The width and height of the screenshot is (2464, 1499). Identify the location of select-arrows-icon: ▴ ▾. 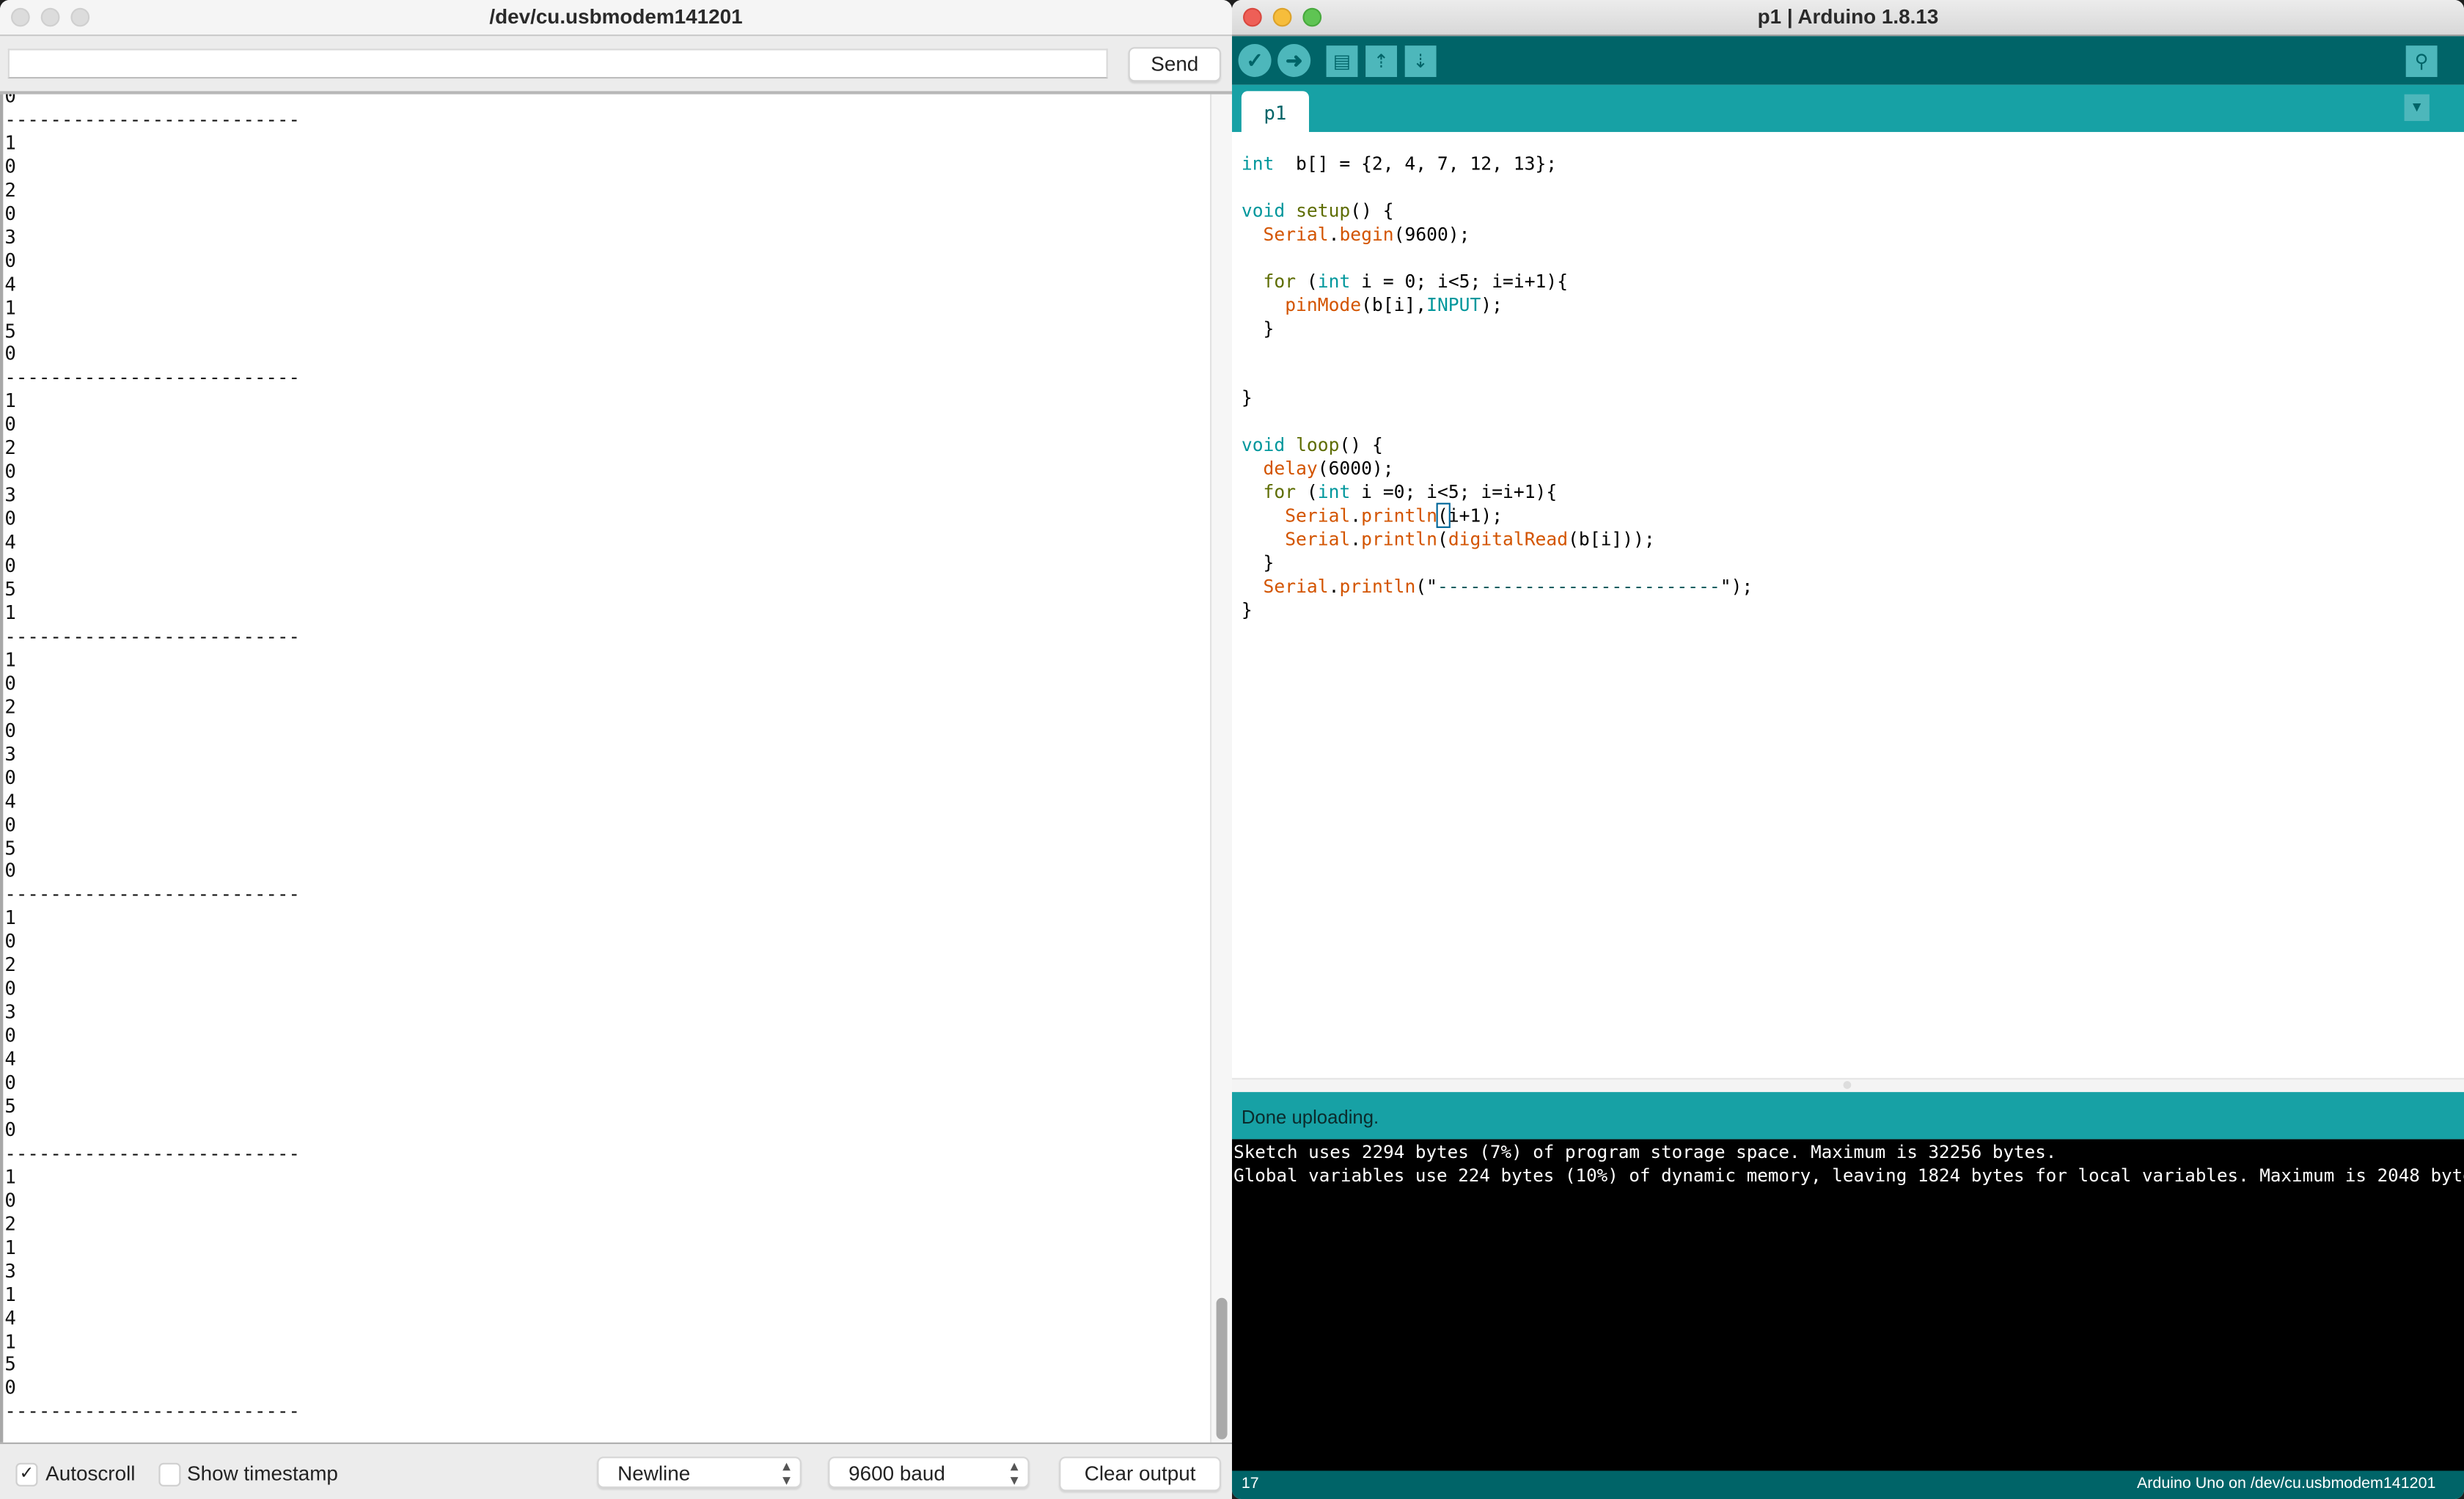
(1014, 1474).